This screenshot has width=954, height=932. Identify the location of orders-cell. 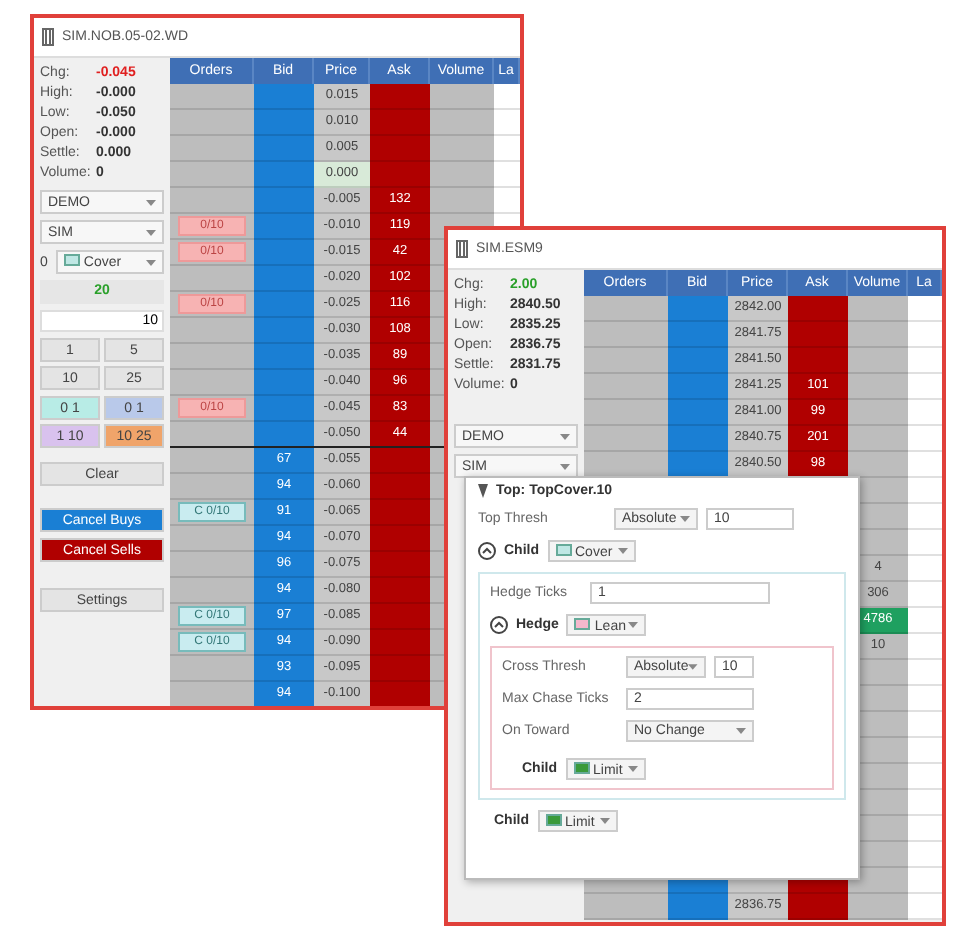
(212, 435).